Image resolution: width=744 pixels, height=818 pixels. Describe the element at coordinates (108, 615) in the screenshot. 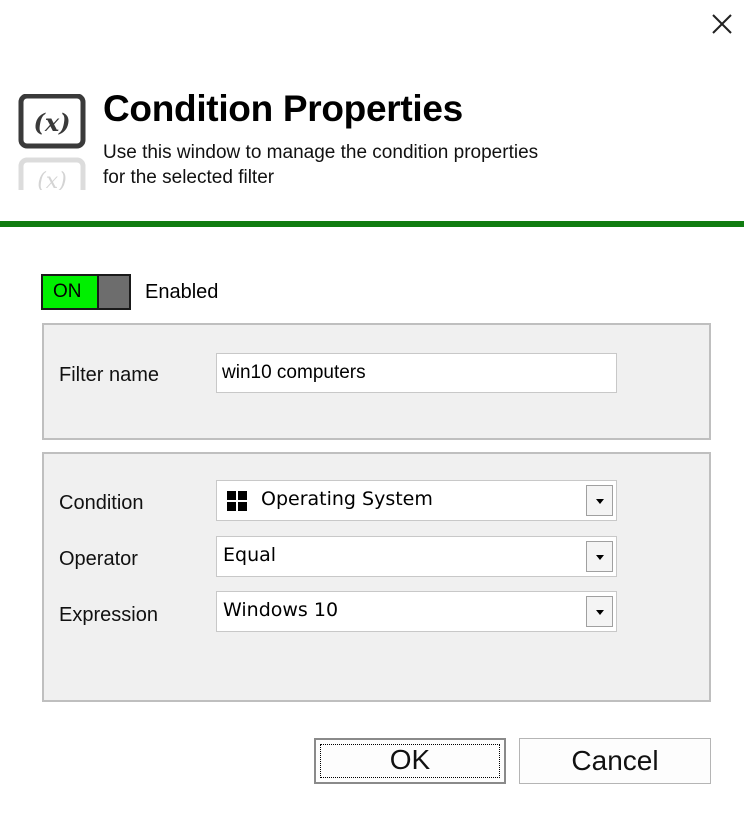

I see `expression-label: Expression` at that location.